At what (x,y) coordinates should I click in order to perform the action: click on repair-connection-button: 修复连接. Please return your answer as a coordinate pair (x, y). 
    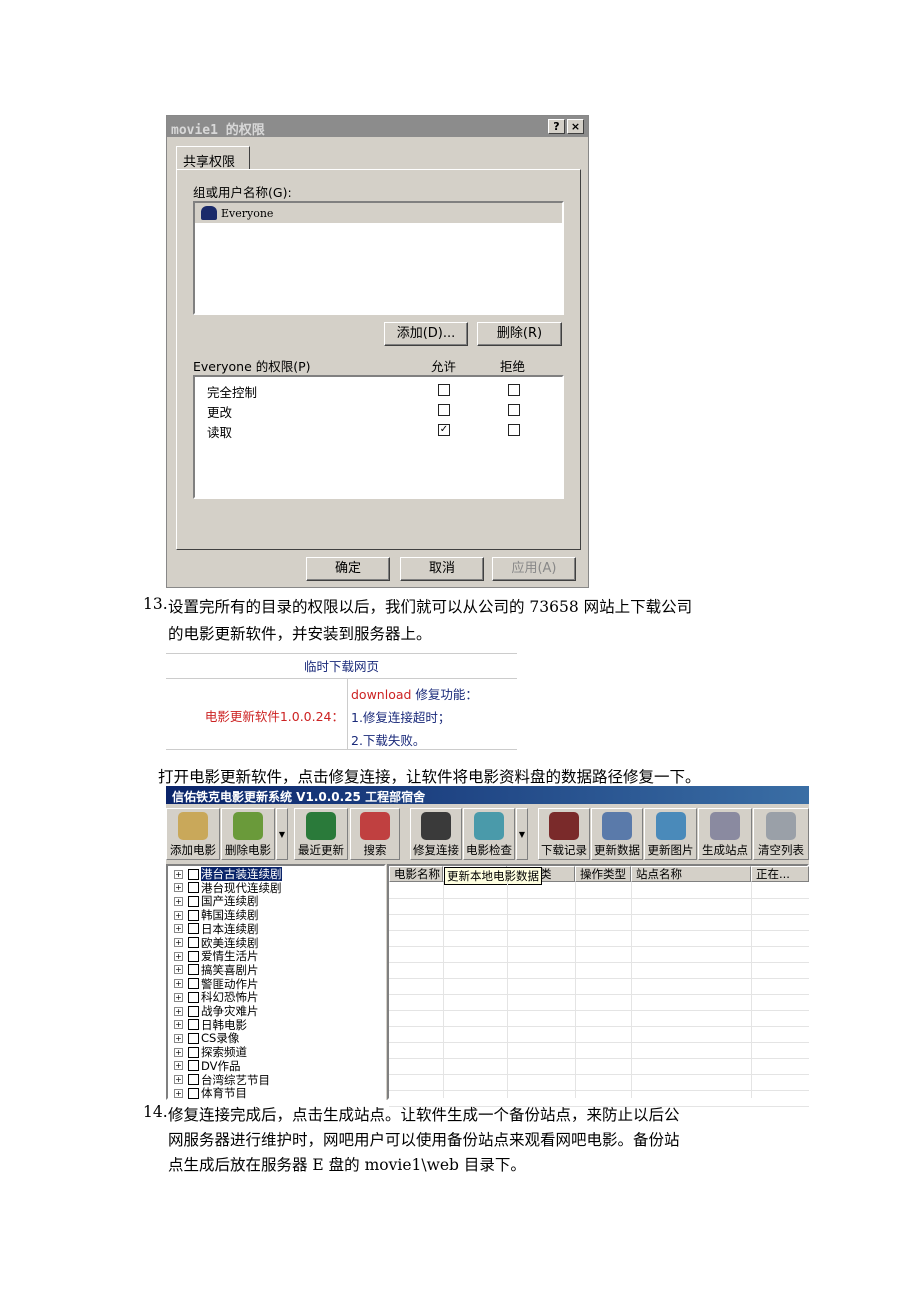
    Looking at the image, I should click on (436, 834).